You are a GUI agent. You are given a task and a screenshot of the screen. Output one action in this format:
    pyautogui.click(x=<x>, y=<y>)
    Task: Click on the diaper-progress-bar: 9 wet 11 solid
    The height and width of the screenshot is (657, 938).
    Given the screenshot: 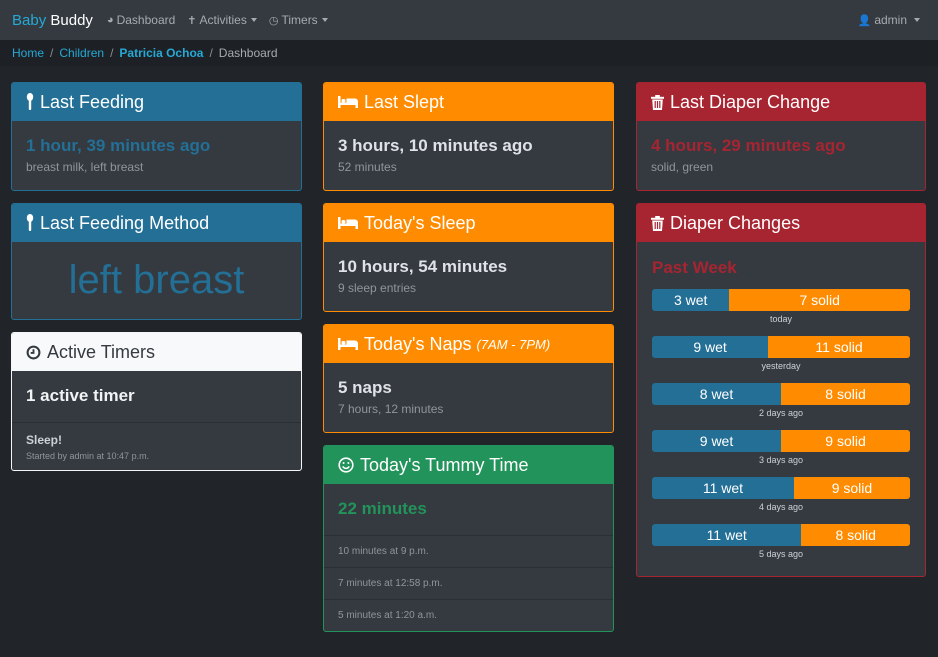 What is the action you would take?
    pyautogui.click(x=781, y=347)
    